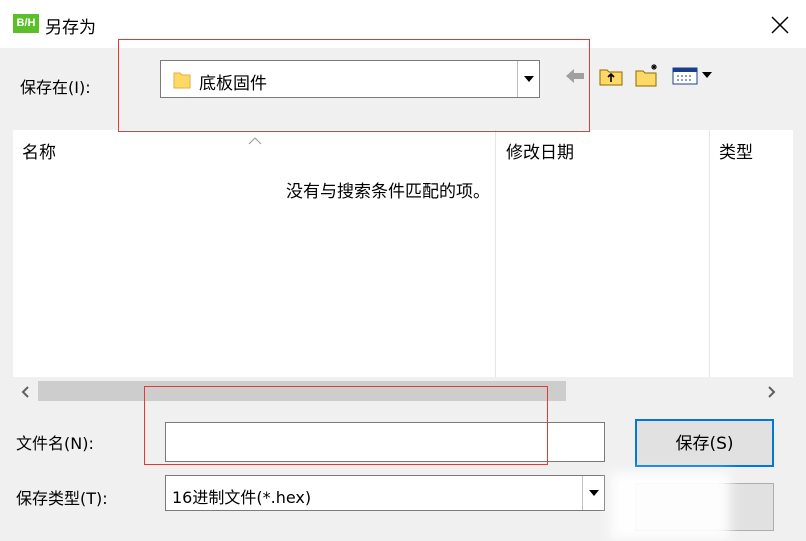  What do you see at coordinates (55, 443) in the screenshot?
I see `filename-label: 文件名(N):` at bounding box center [55, 443].